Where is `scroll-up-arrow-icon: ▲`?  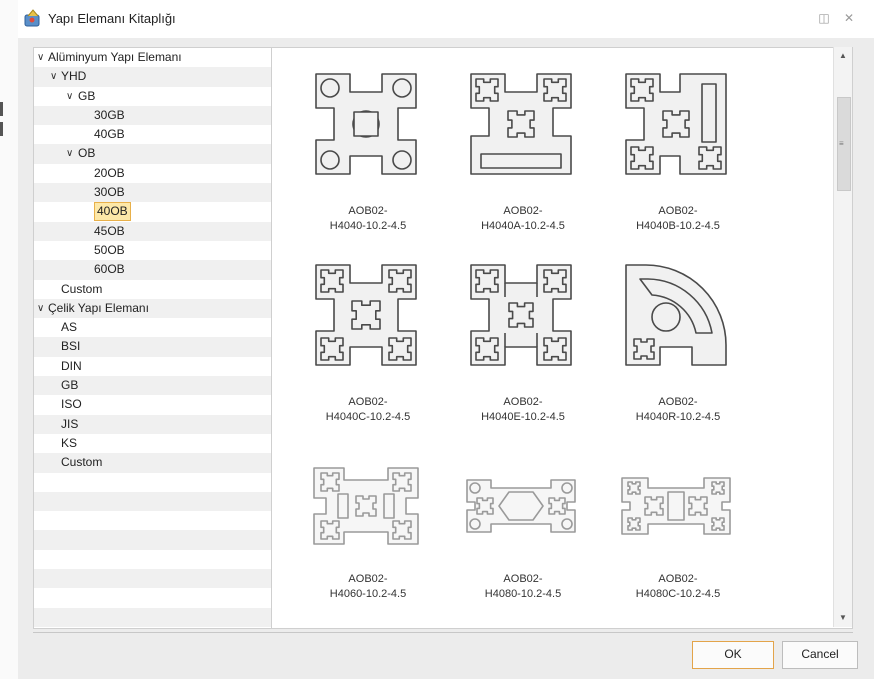 scroll-up-arrow-icon: ▲ is located at coordinates (843, 55).